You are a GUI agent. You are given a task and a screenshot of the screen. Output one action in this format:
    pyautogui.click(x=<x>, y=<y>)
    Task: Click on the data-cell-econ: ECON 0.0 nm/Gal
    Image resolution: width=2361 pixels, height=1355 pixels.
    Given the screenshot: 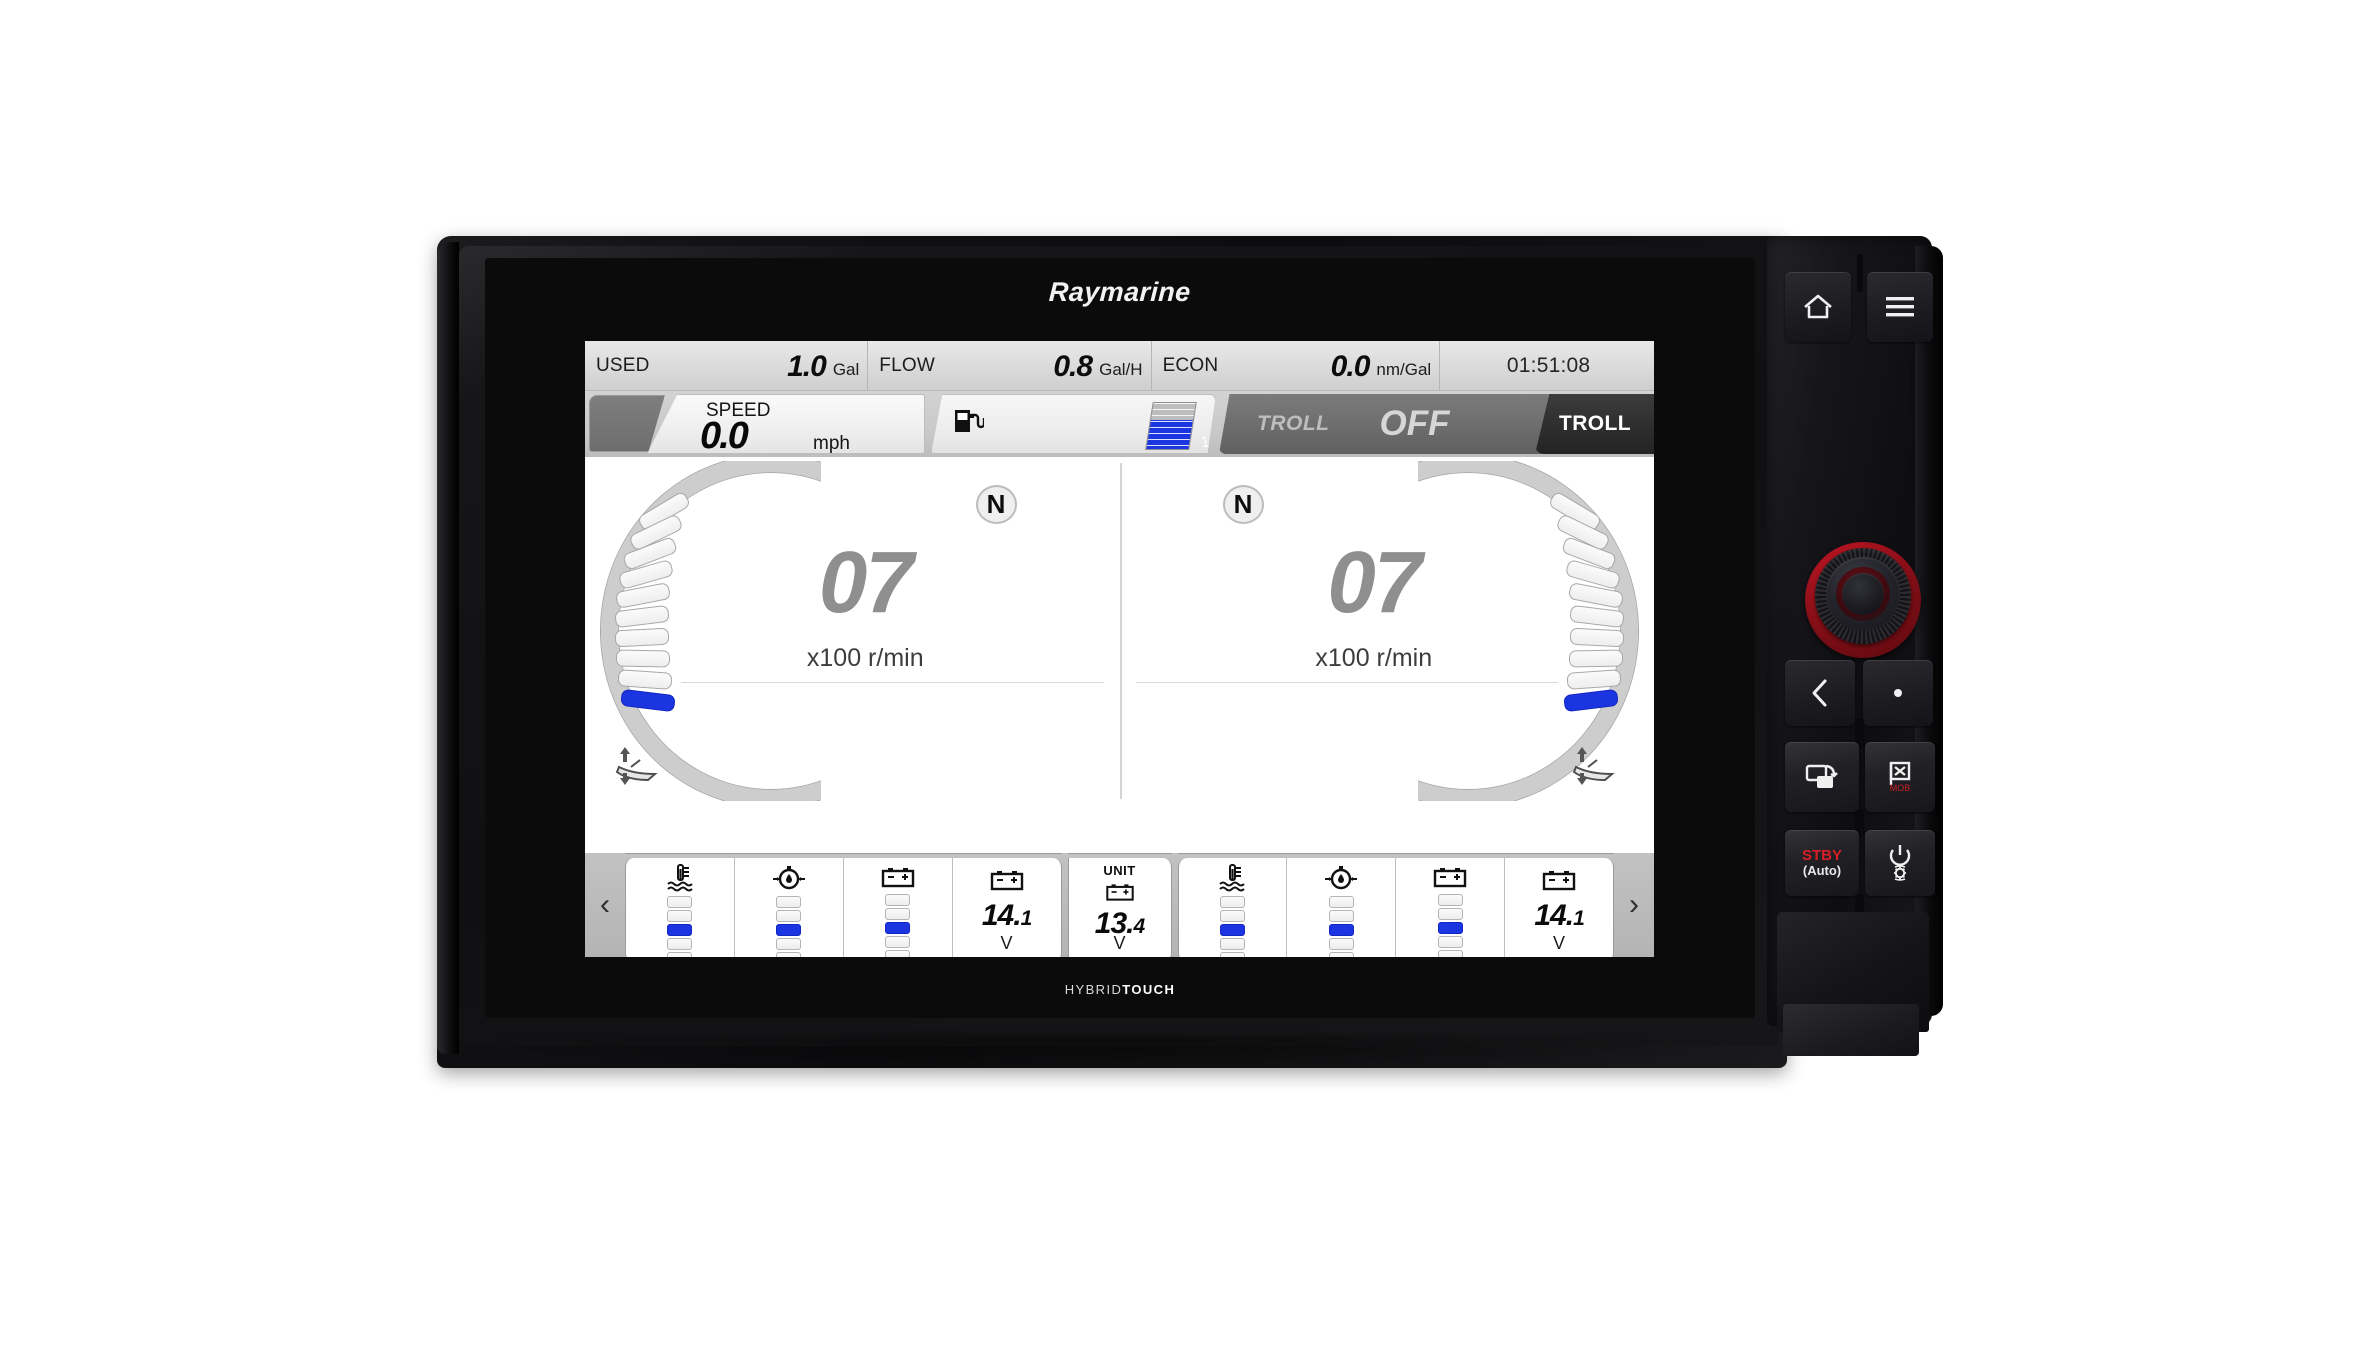 What is the action you would take?
    pyautogui.click(x=1296, y=365)
    